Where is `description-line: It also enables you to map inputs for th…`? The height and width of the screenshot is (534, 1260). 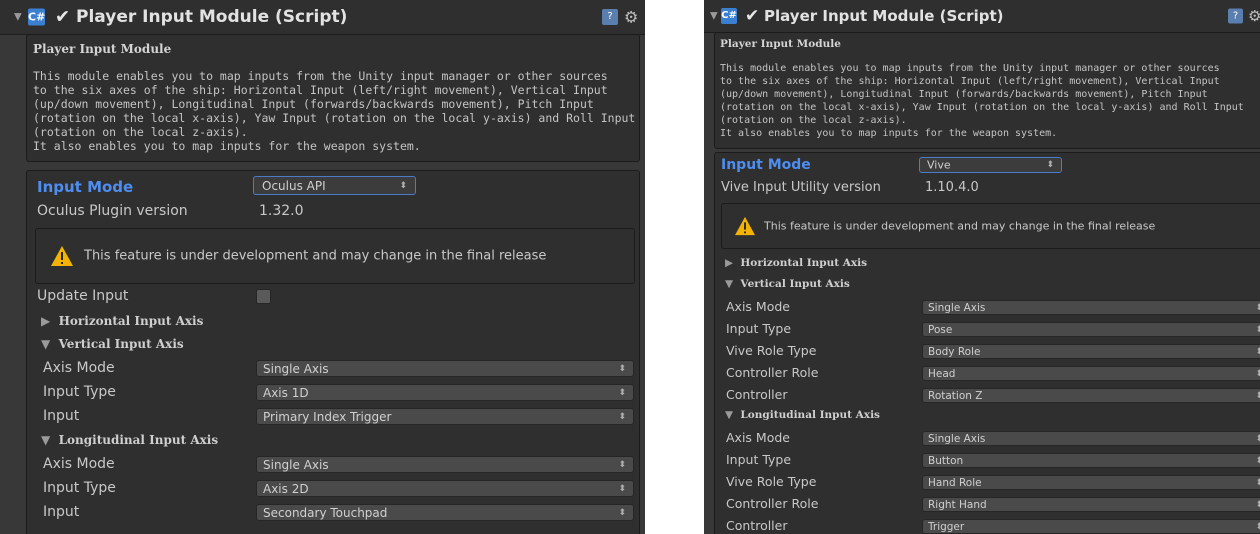 description-line: It also enables you to map inputs for th… is located at coordinates (227, 146).